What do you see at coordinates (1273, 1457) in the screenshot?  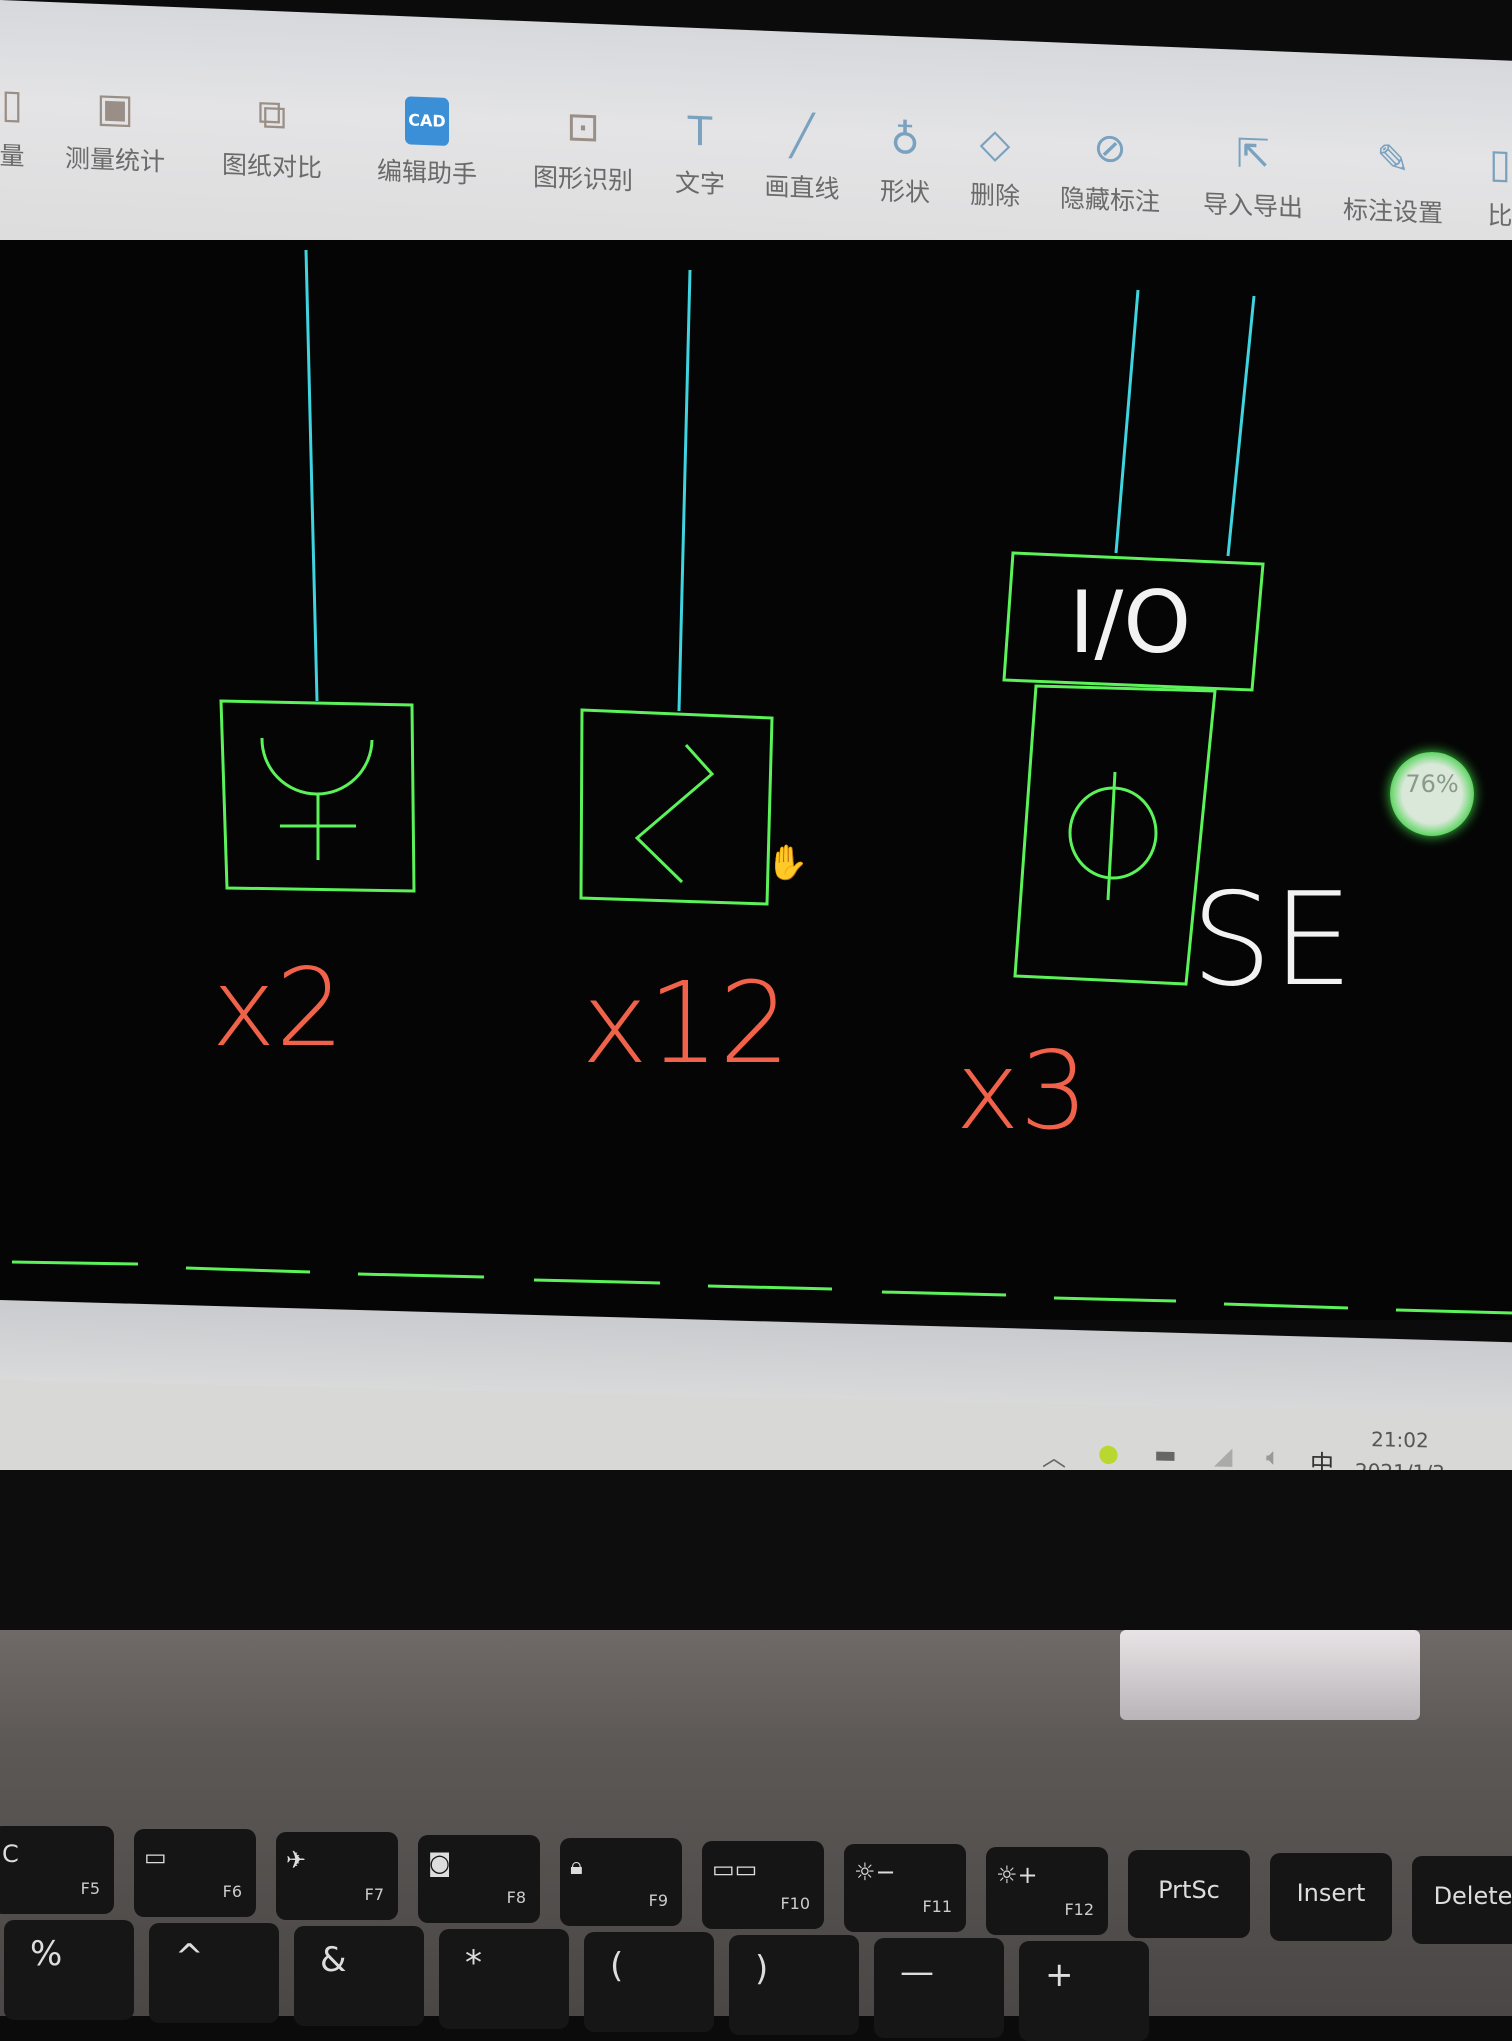 I see `volume-icon: 🔈︎` at bounding box center [1273, 1457].